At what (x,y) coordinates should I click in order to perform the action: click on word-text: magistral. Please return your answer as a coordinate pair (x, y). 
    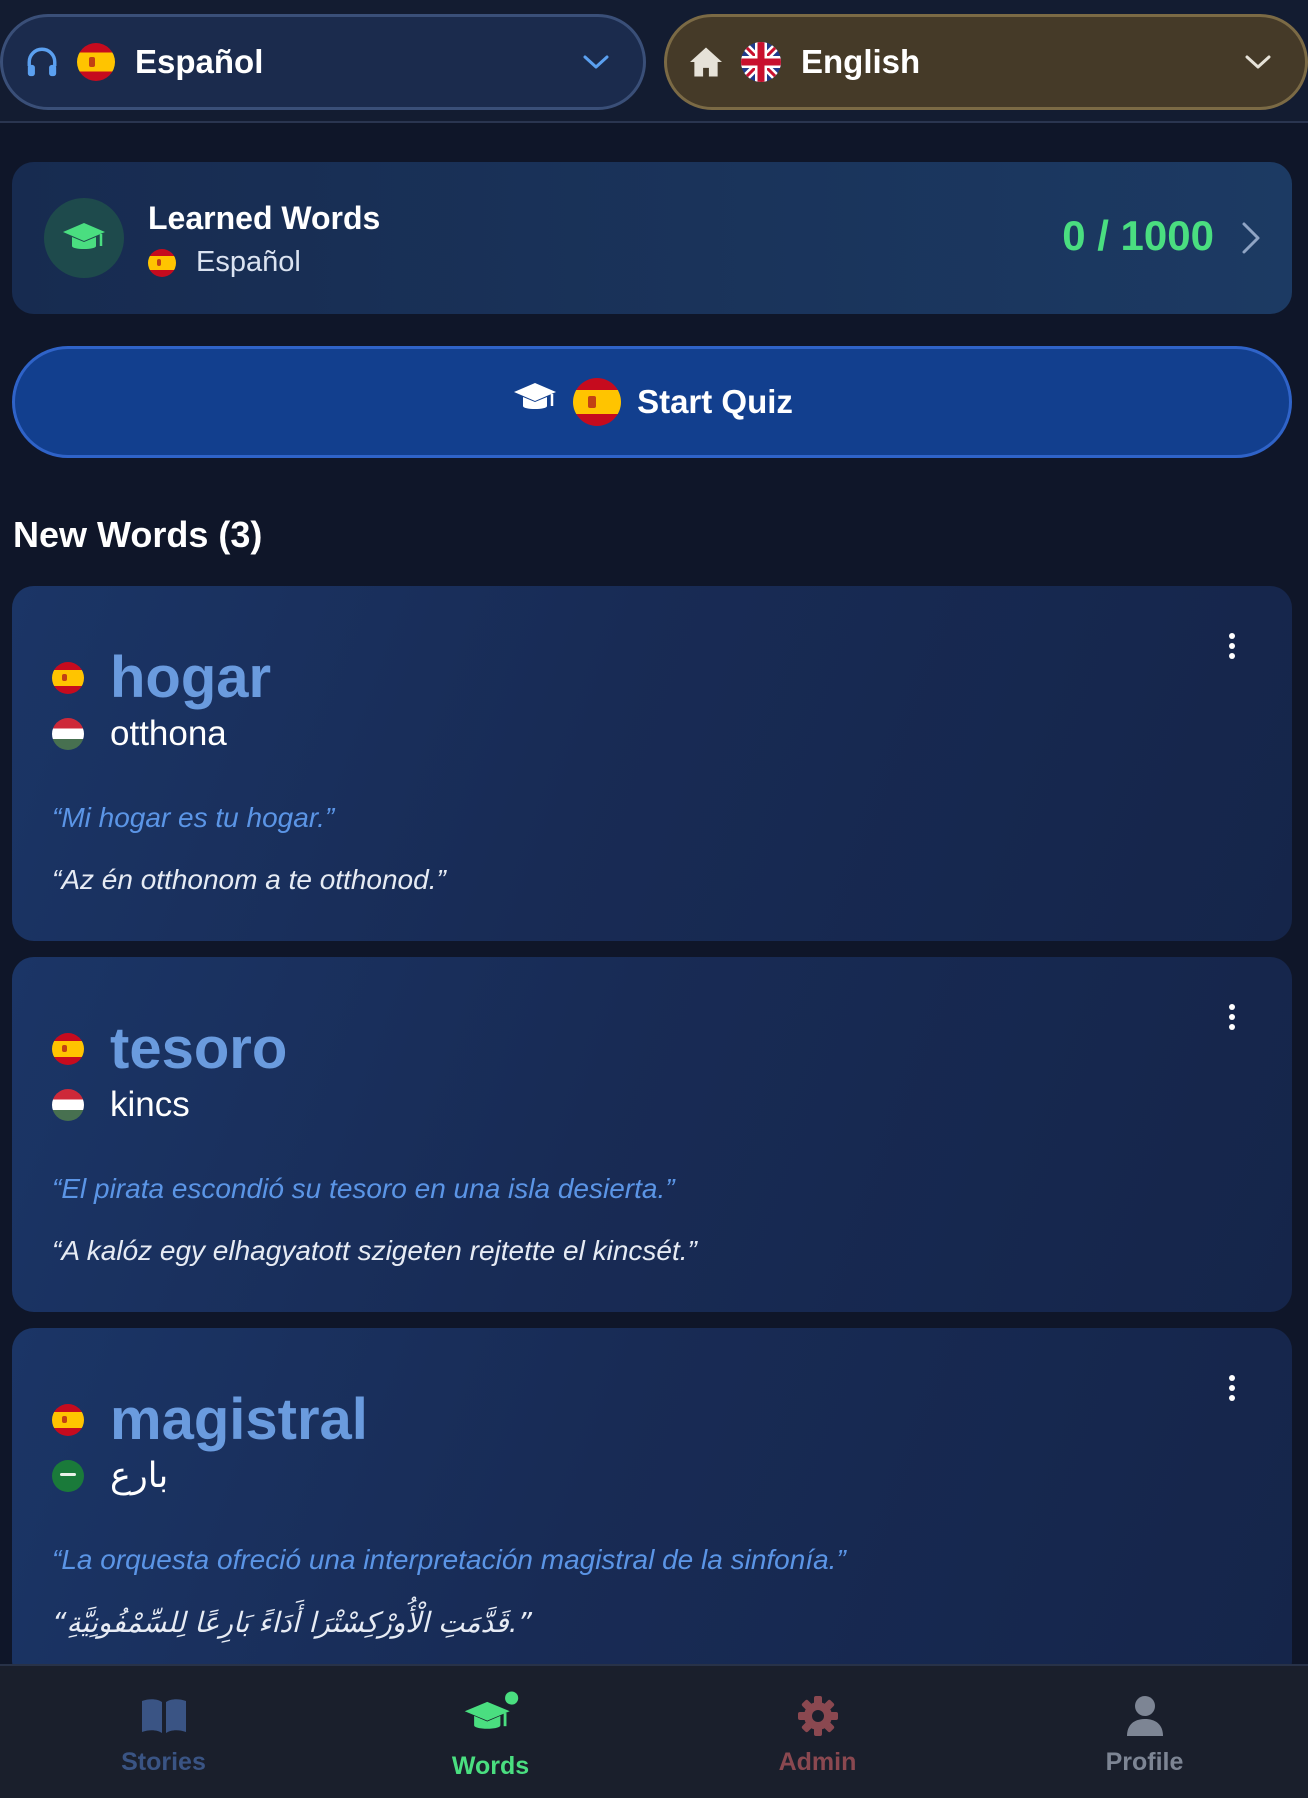
    Looking at the image, I should click on (239, 1419).